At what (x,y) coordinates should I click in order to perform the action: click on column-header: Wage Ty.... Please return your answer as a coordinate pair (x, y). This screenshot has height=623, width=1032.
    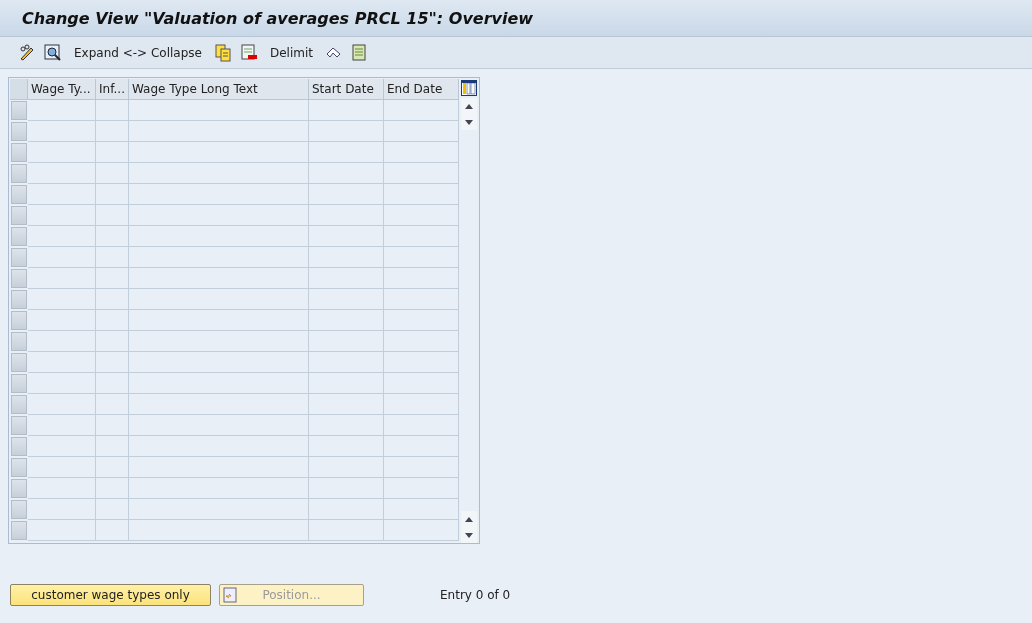
    Looking at the image, I should click on (62, 89).